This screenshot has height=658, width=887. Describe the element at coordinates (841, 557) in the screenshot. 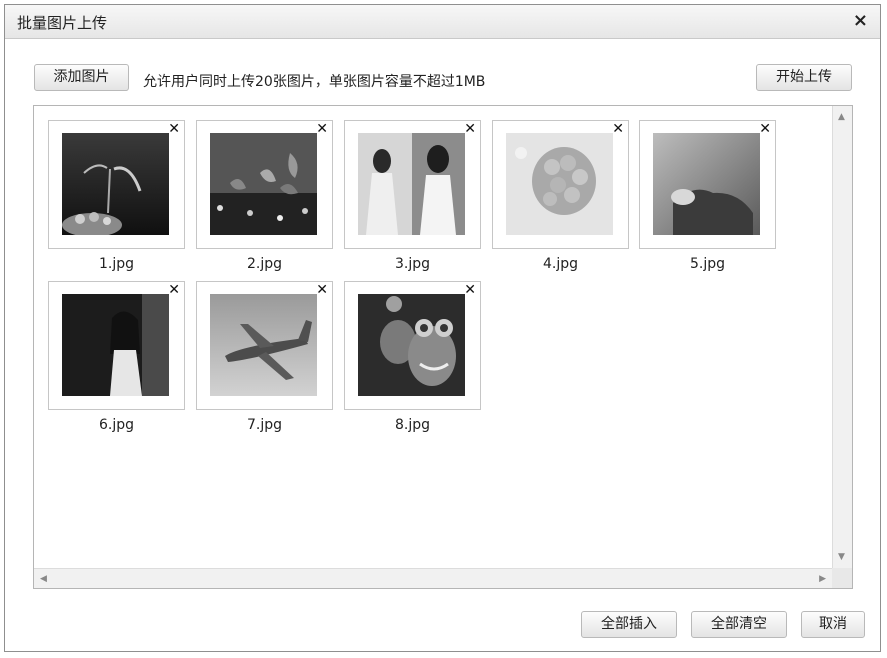

I see `scroll-down-icon: ▼` at that location.